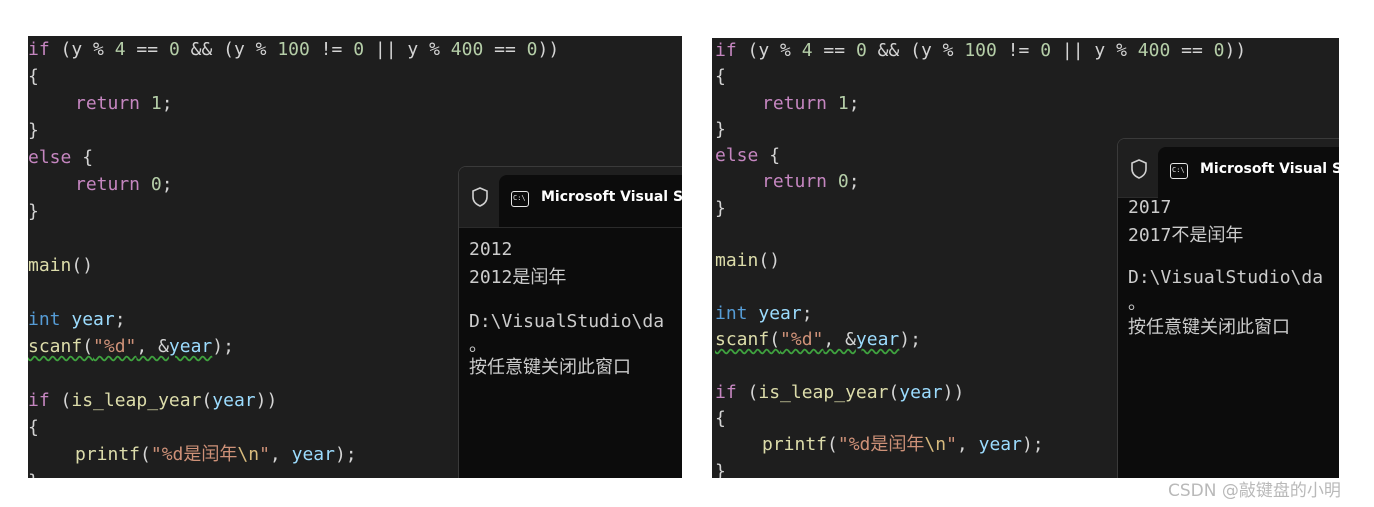  Describe the element at coordinates (1254, 491) in the screenshot. I see `watermark: CSDN @敲键盘的小明` at that location.